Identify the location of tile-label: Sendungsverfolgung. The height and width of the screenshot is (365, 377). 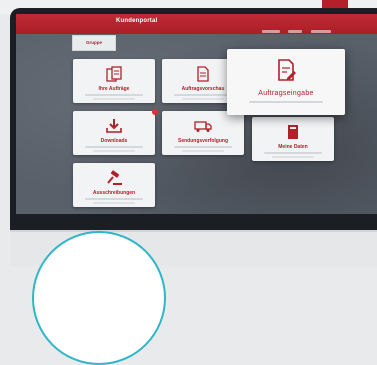
(203, 141).